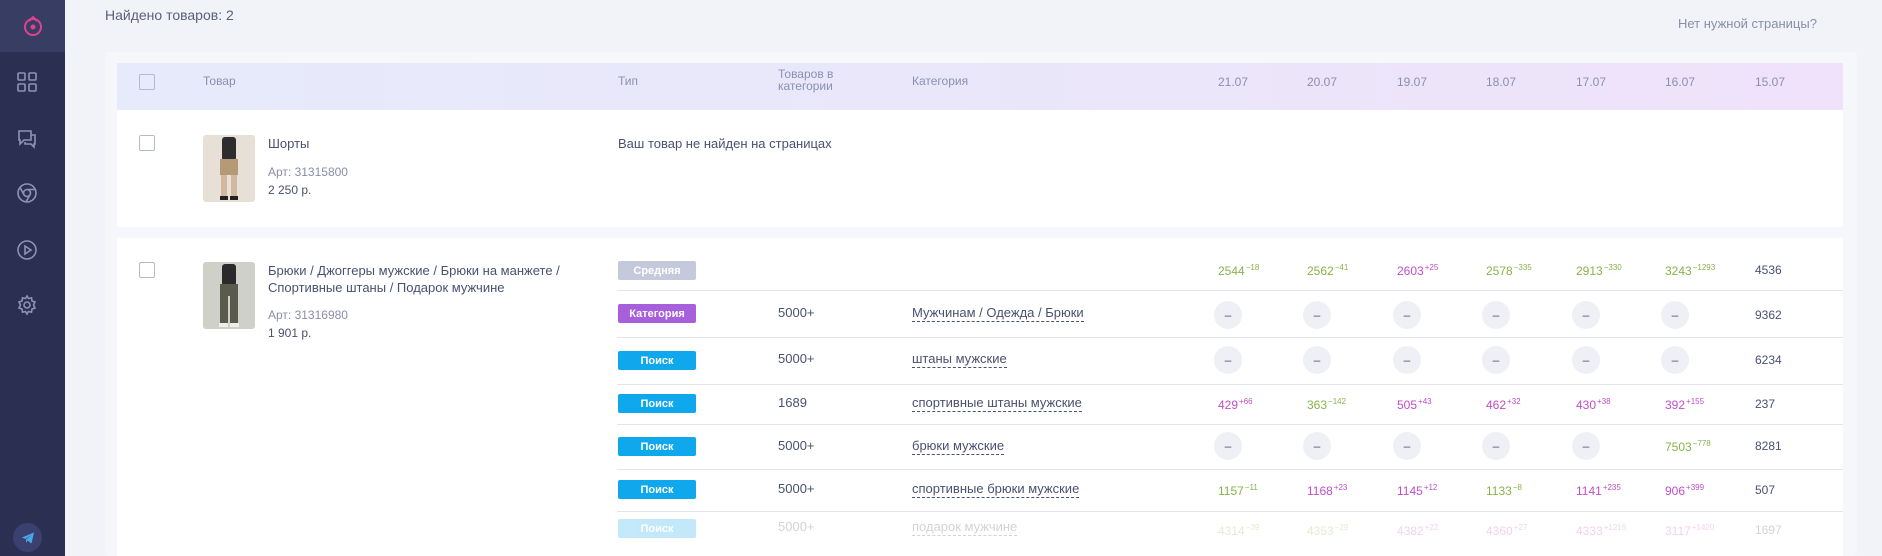 Image resolution: width=1882 pixels, height=556 pixels. What do you see at coordinates (1701, 443) in the screenshot?
I see `position-delta: −778` at bounding box center [1701, 443].